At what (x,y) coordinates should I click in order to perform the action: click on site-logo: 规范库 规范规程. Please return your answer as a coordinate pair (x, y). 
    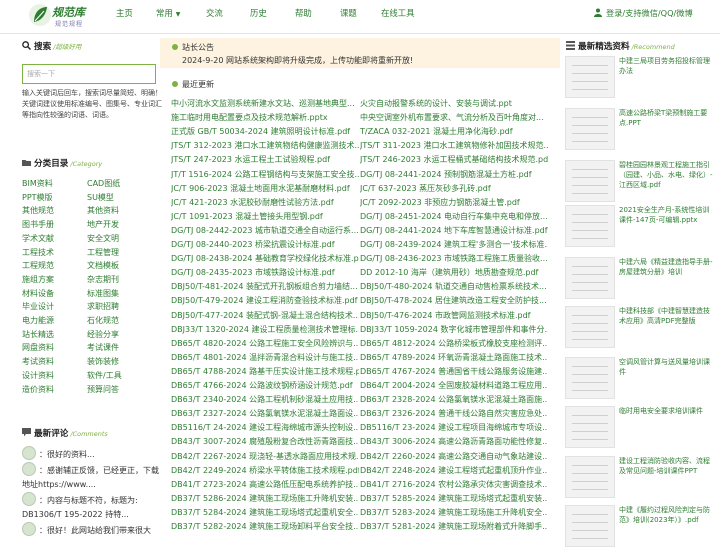
    Looking at the image, I should click on (59, 17).